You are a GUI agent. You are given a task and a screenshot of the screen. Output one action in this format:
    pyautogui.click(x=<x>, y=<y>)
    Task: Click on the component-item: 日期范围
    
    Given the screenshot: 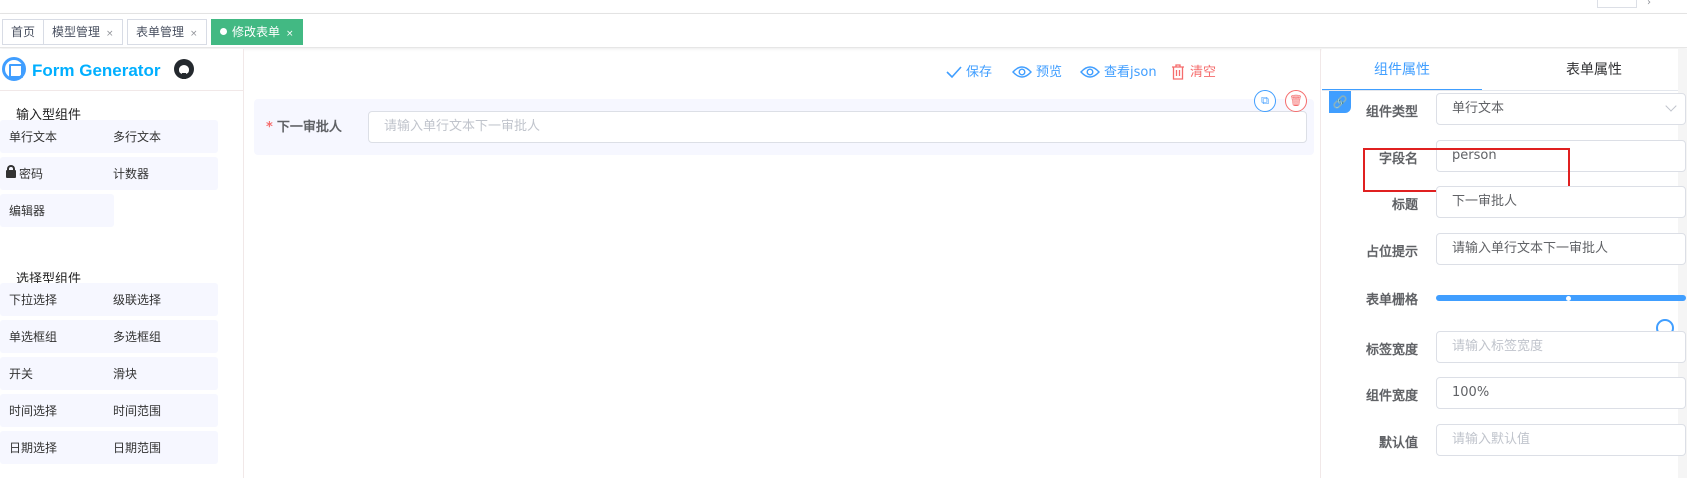 What is the action you would take?
    pyautogui.click(x=161, y=447)
    